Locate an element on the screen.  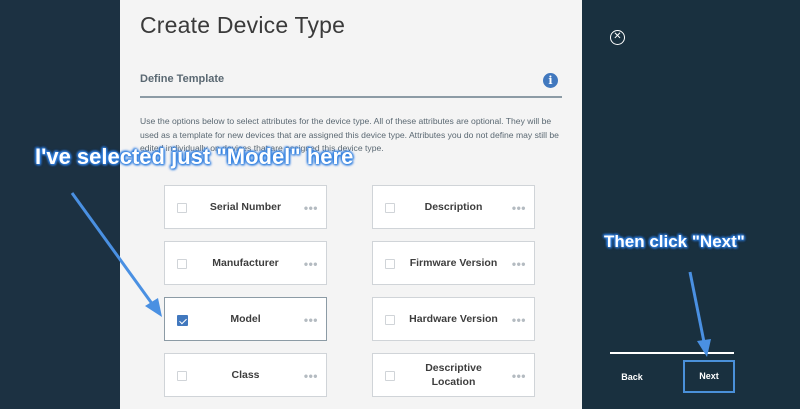
annotation-next-note: Then click "Next" is located at coordinates (674, 241).